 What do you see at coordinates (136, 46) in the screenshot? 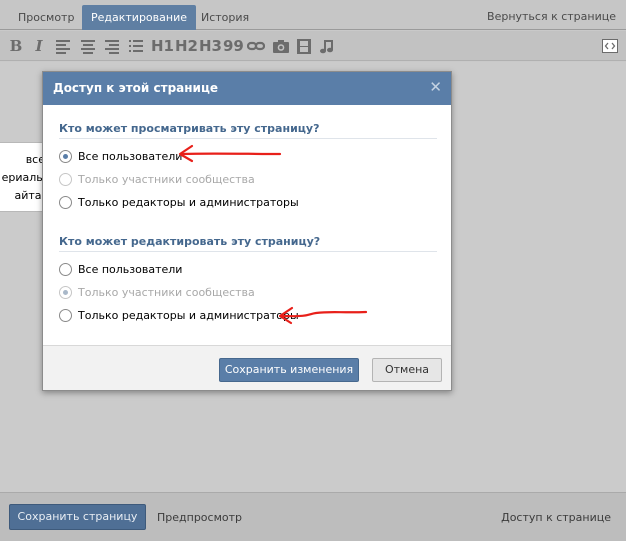
I see `list-icon` at bounding box center [136, 46].